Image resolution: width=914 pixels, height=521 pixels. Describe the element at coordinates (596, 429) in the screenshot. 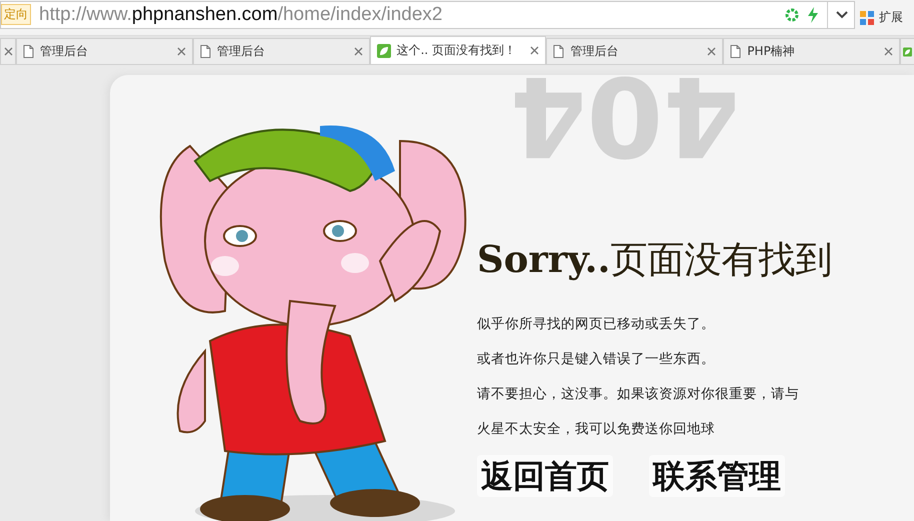

I see `message-text: 火星不太安全，我可以免费送你回地球` at that location.